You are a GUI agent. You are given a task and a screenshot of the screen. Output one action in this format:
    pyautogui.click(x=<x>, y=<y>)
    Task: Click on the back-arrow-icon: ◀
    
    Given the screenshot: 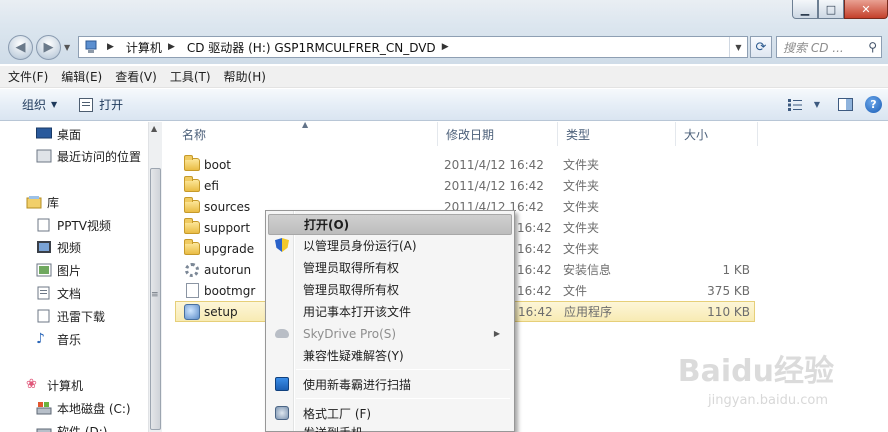 What is the action you would take?
    pyautogui.click(x=20, y=47)
    